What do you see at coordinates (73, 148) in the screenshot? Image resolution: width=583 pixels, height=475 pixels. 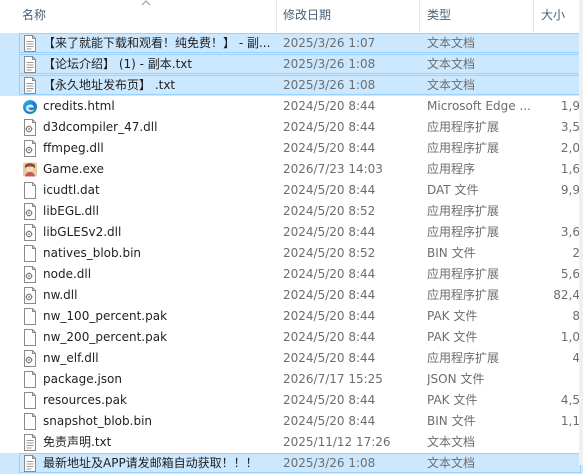 I see `file-name: ffmpeg.dll` at bounding box center [73, 148].